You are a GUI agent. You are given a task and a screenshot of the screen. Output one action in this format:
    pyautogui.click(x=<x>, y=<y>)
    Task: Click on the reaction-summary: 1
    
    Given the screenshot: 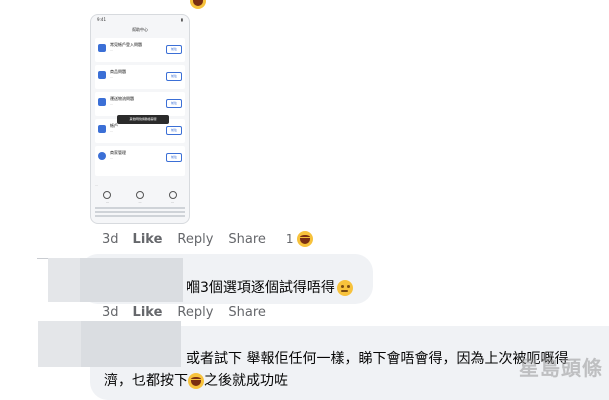 What is the action you would take?
    pyautogui.click(x=299, y=239)
    